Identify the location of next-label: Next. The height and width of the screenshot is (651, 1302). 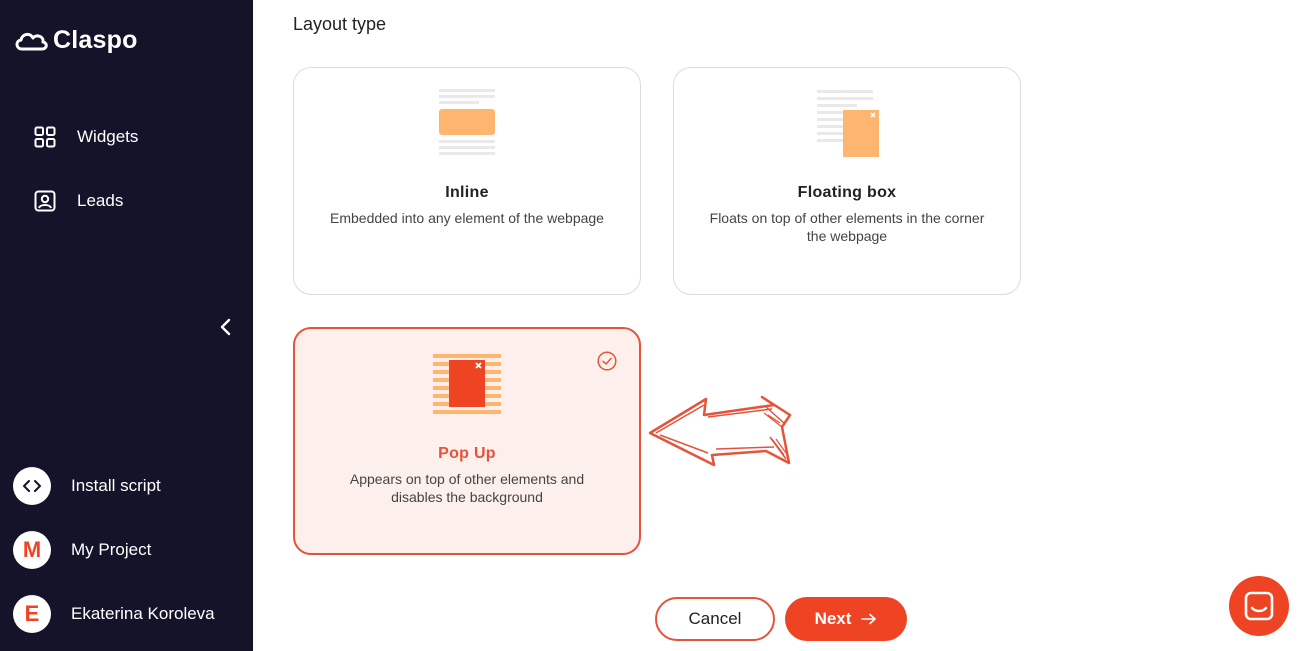
(833, 618).